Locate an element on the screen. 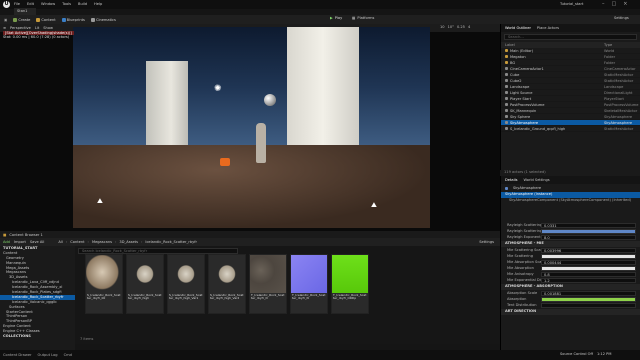 The height and width of the screenshot is (360, 640). asset-tile: S_Icelandic_Rock_Scatter_rbyfr_high is located at coordinates (145, 284).